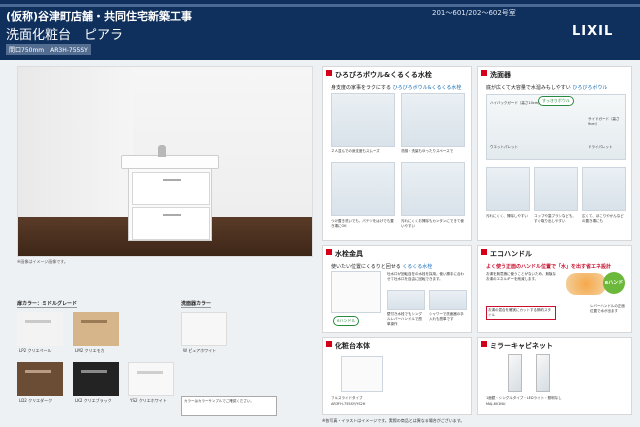 The height and width of the screenshot is (427, 640). I want to click on faucet-image, so click(356, 292).